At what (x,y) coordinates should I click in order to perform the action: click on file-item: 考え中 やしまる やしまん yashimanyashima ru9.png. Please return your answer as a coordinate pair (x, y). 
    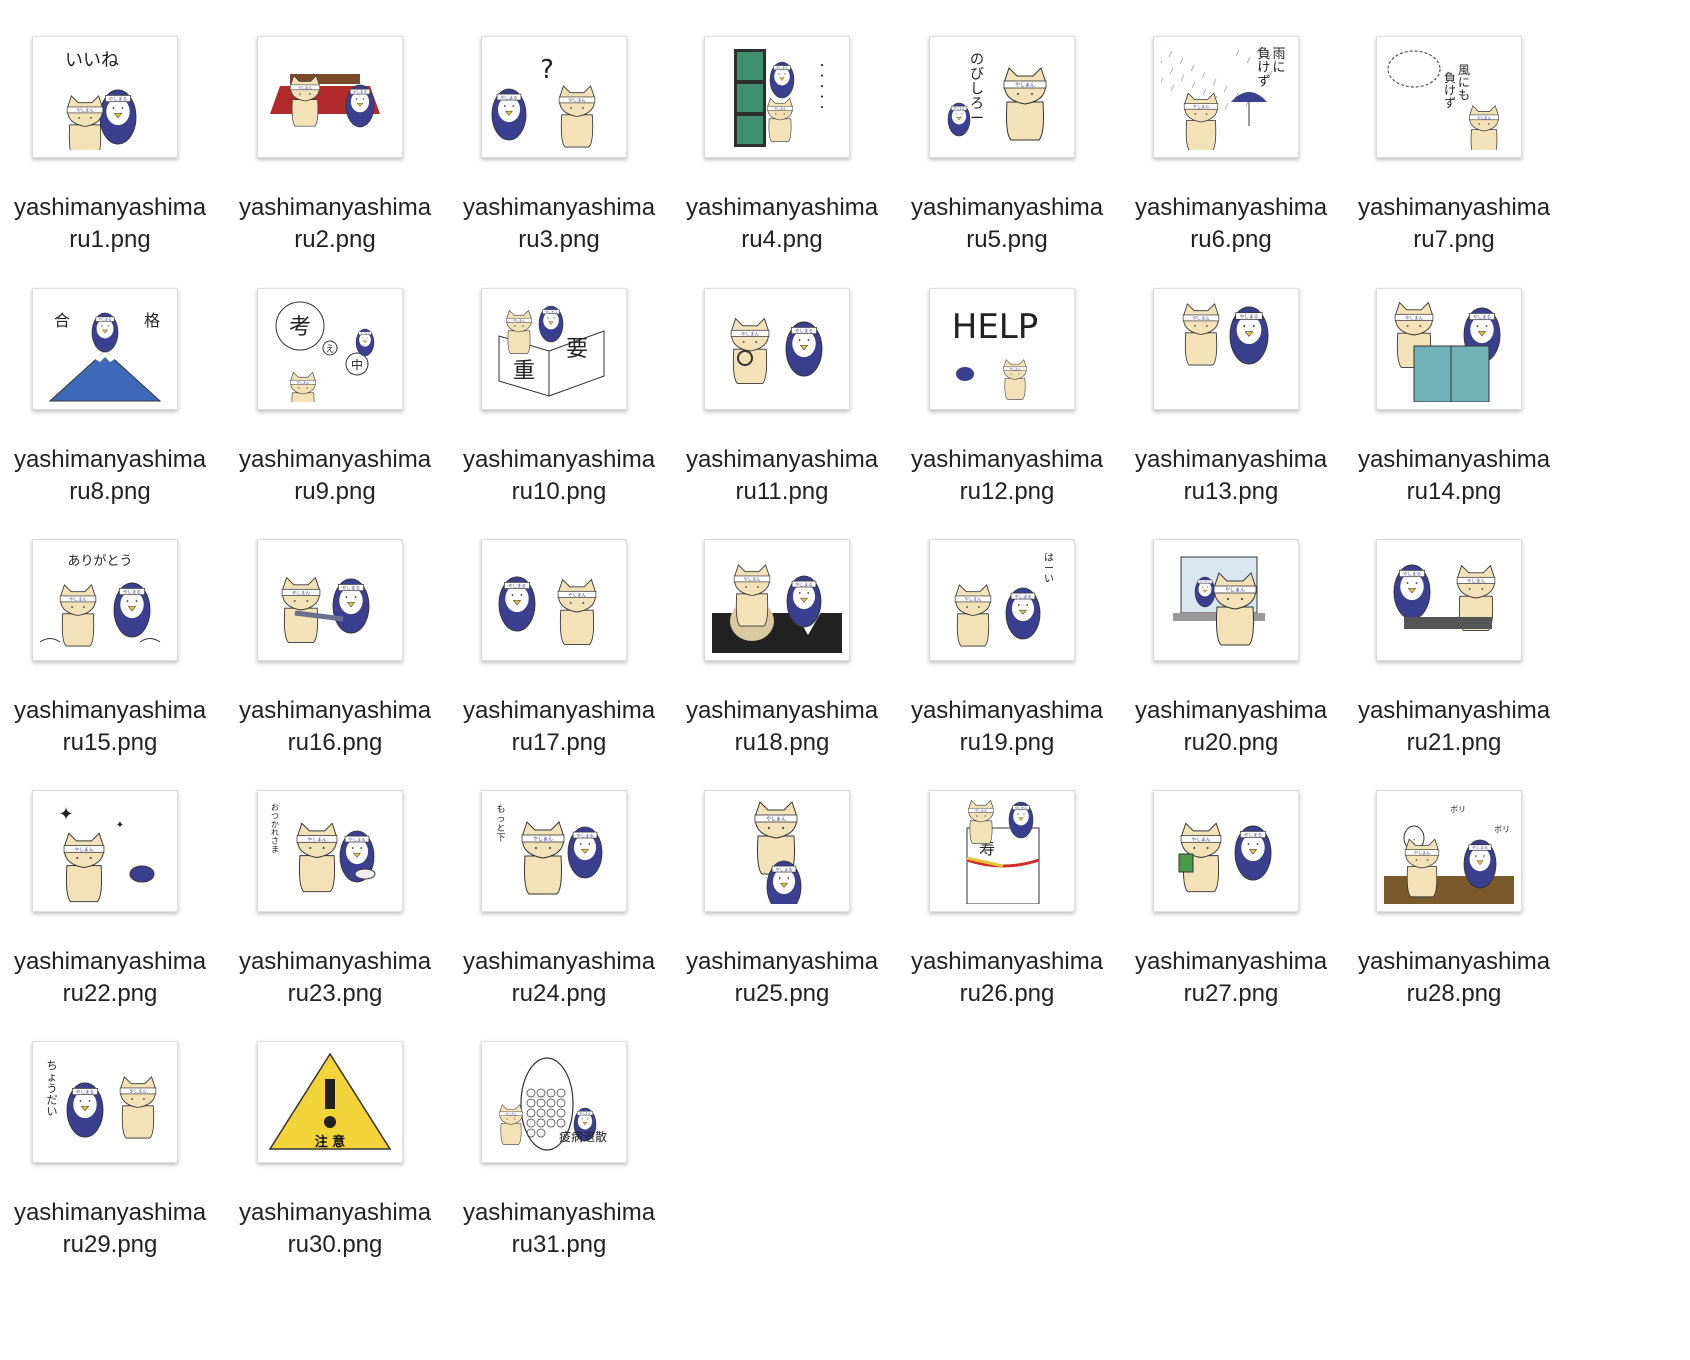
    Looking at the image, I should click on (335, 378).